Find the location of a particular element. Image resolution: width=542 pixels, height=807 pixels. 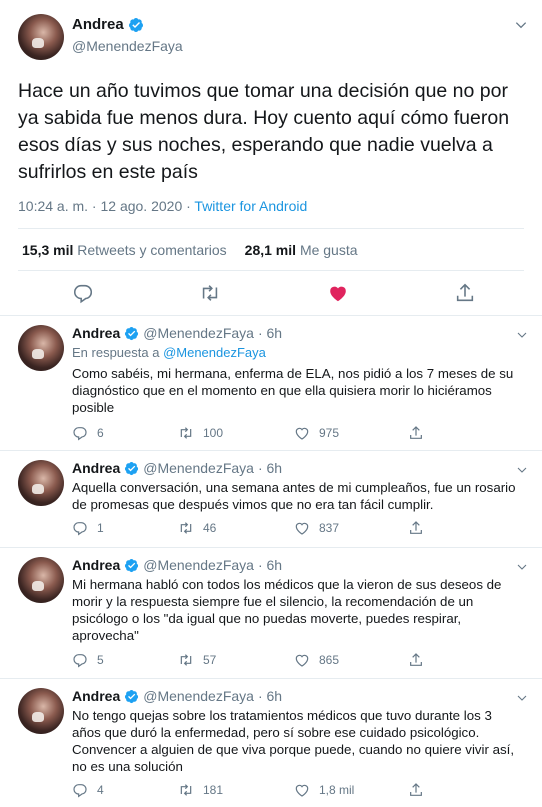

tweet-actions is located at coordinates (271, 294).